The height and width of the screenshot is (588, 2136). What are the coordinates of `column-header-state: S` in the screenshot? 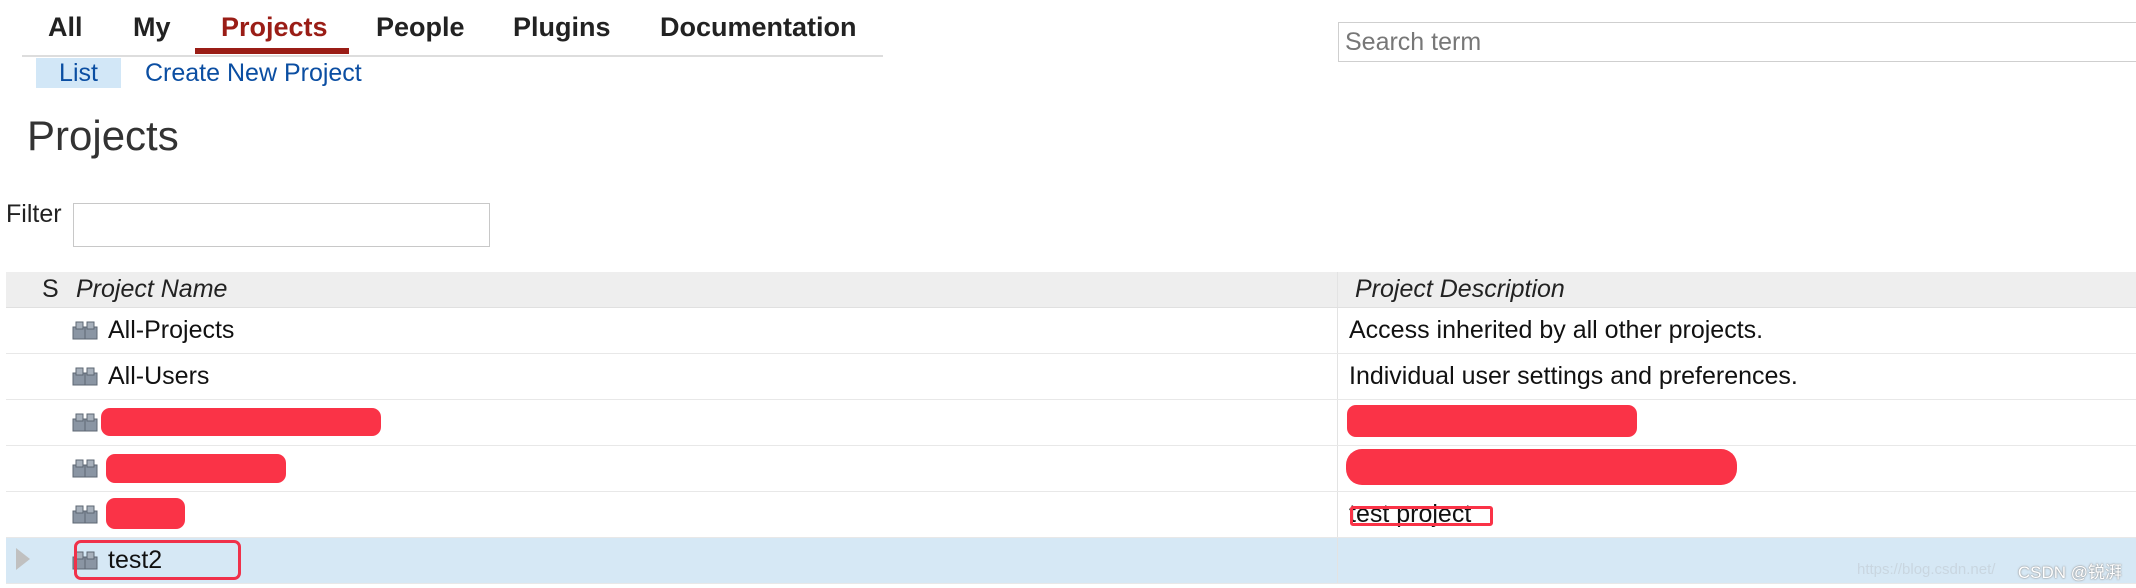 It's located at (50, 289).